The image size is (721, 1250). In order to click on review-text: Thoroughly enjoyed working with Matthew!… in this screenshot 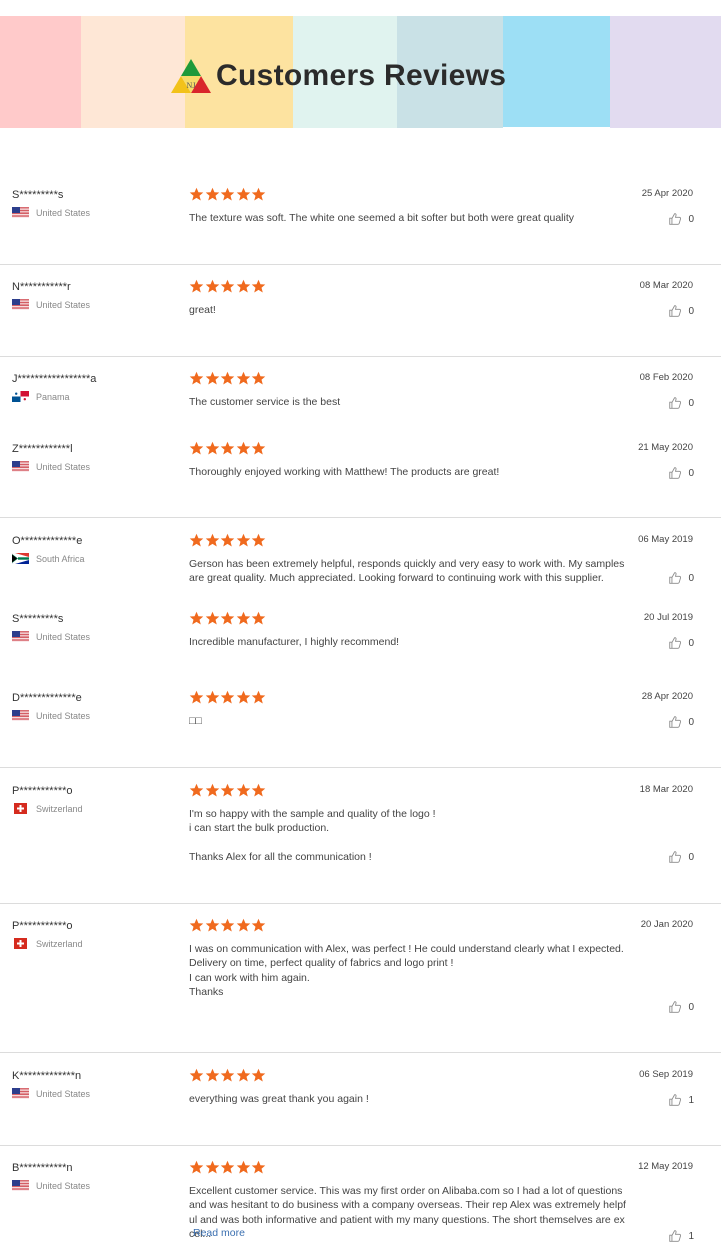, I will do `click(344, 472)`.